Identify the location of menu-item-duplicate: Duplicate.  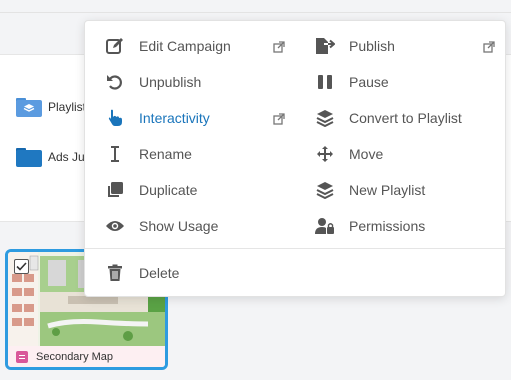
(151, 190).